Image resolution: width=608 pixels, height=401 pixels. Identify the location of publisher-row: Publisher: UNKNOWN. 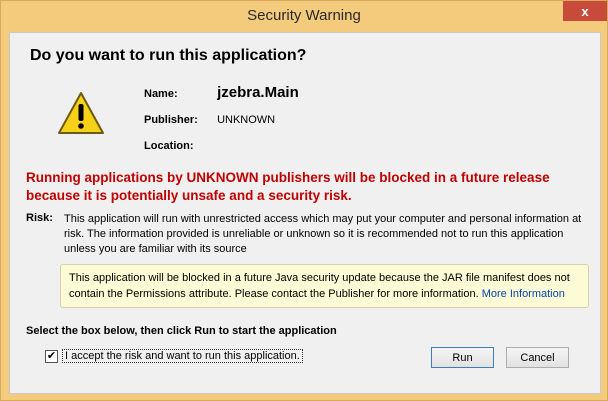
(209, 120).